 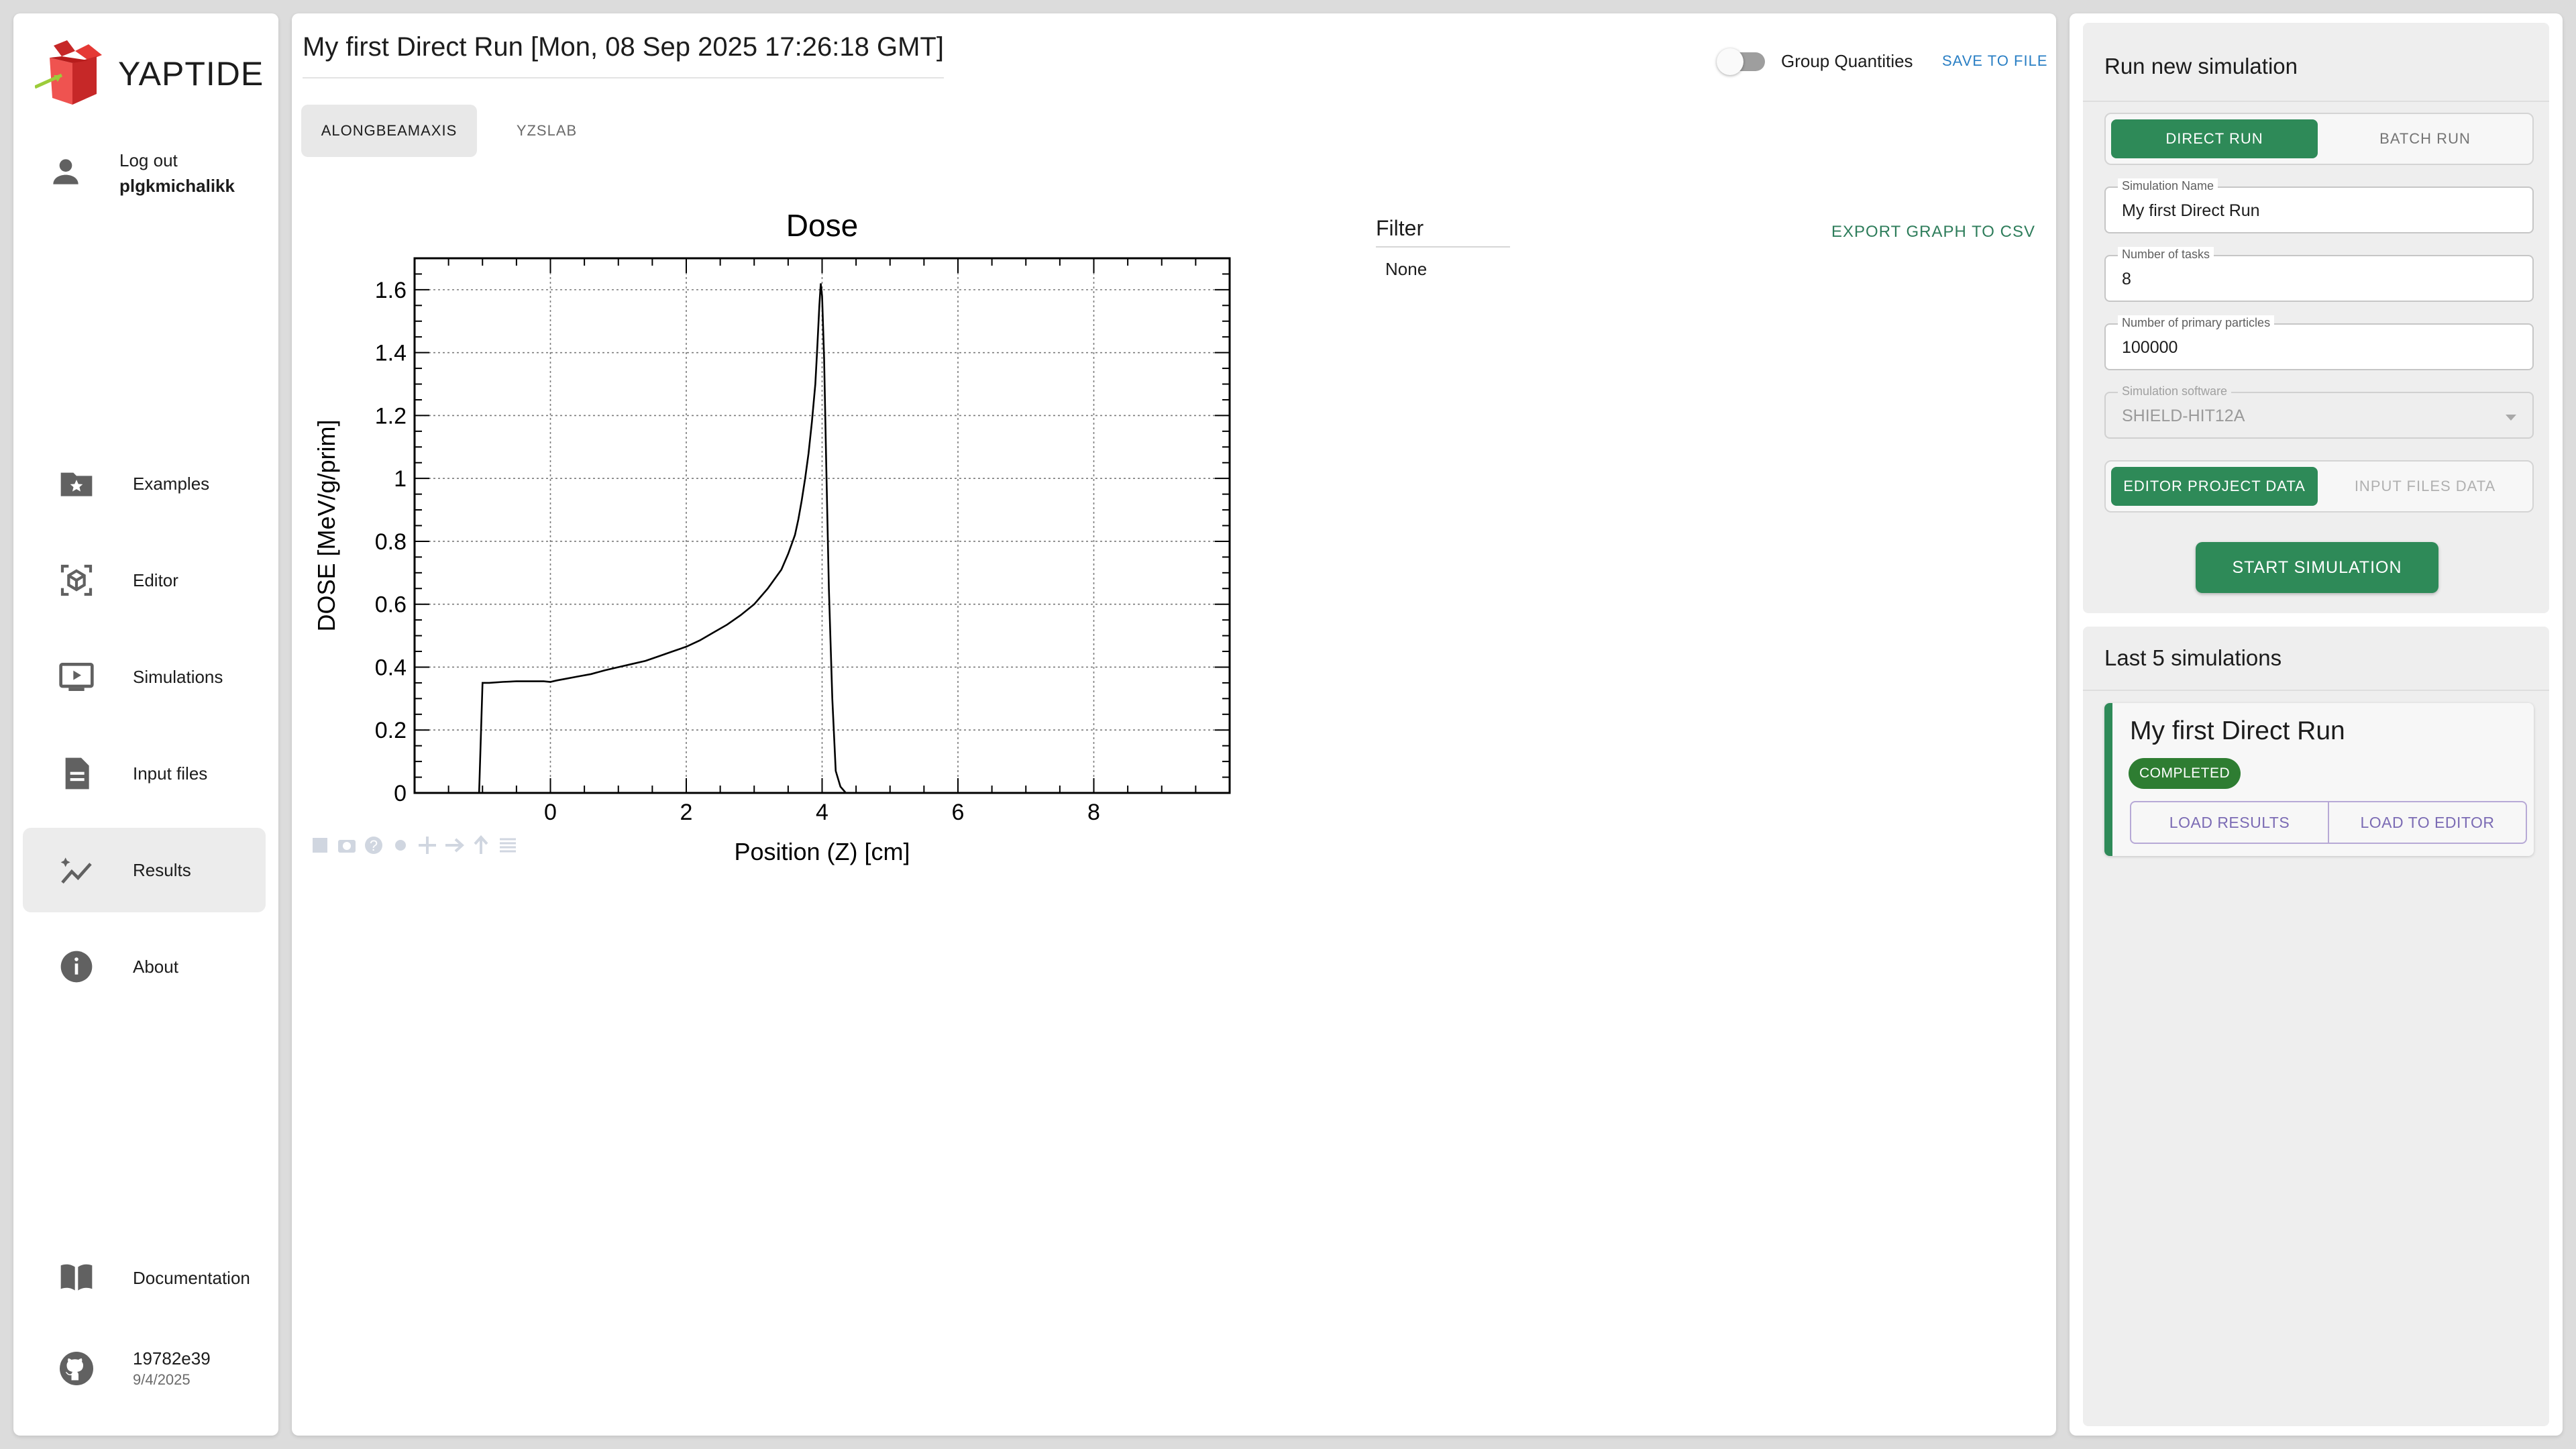 I want to click on camera-icon, so click(x=347, y=846).